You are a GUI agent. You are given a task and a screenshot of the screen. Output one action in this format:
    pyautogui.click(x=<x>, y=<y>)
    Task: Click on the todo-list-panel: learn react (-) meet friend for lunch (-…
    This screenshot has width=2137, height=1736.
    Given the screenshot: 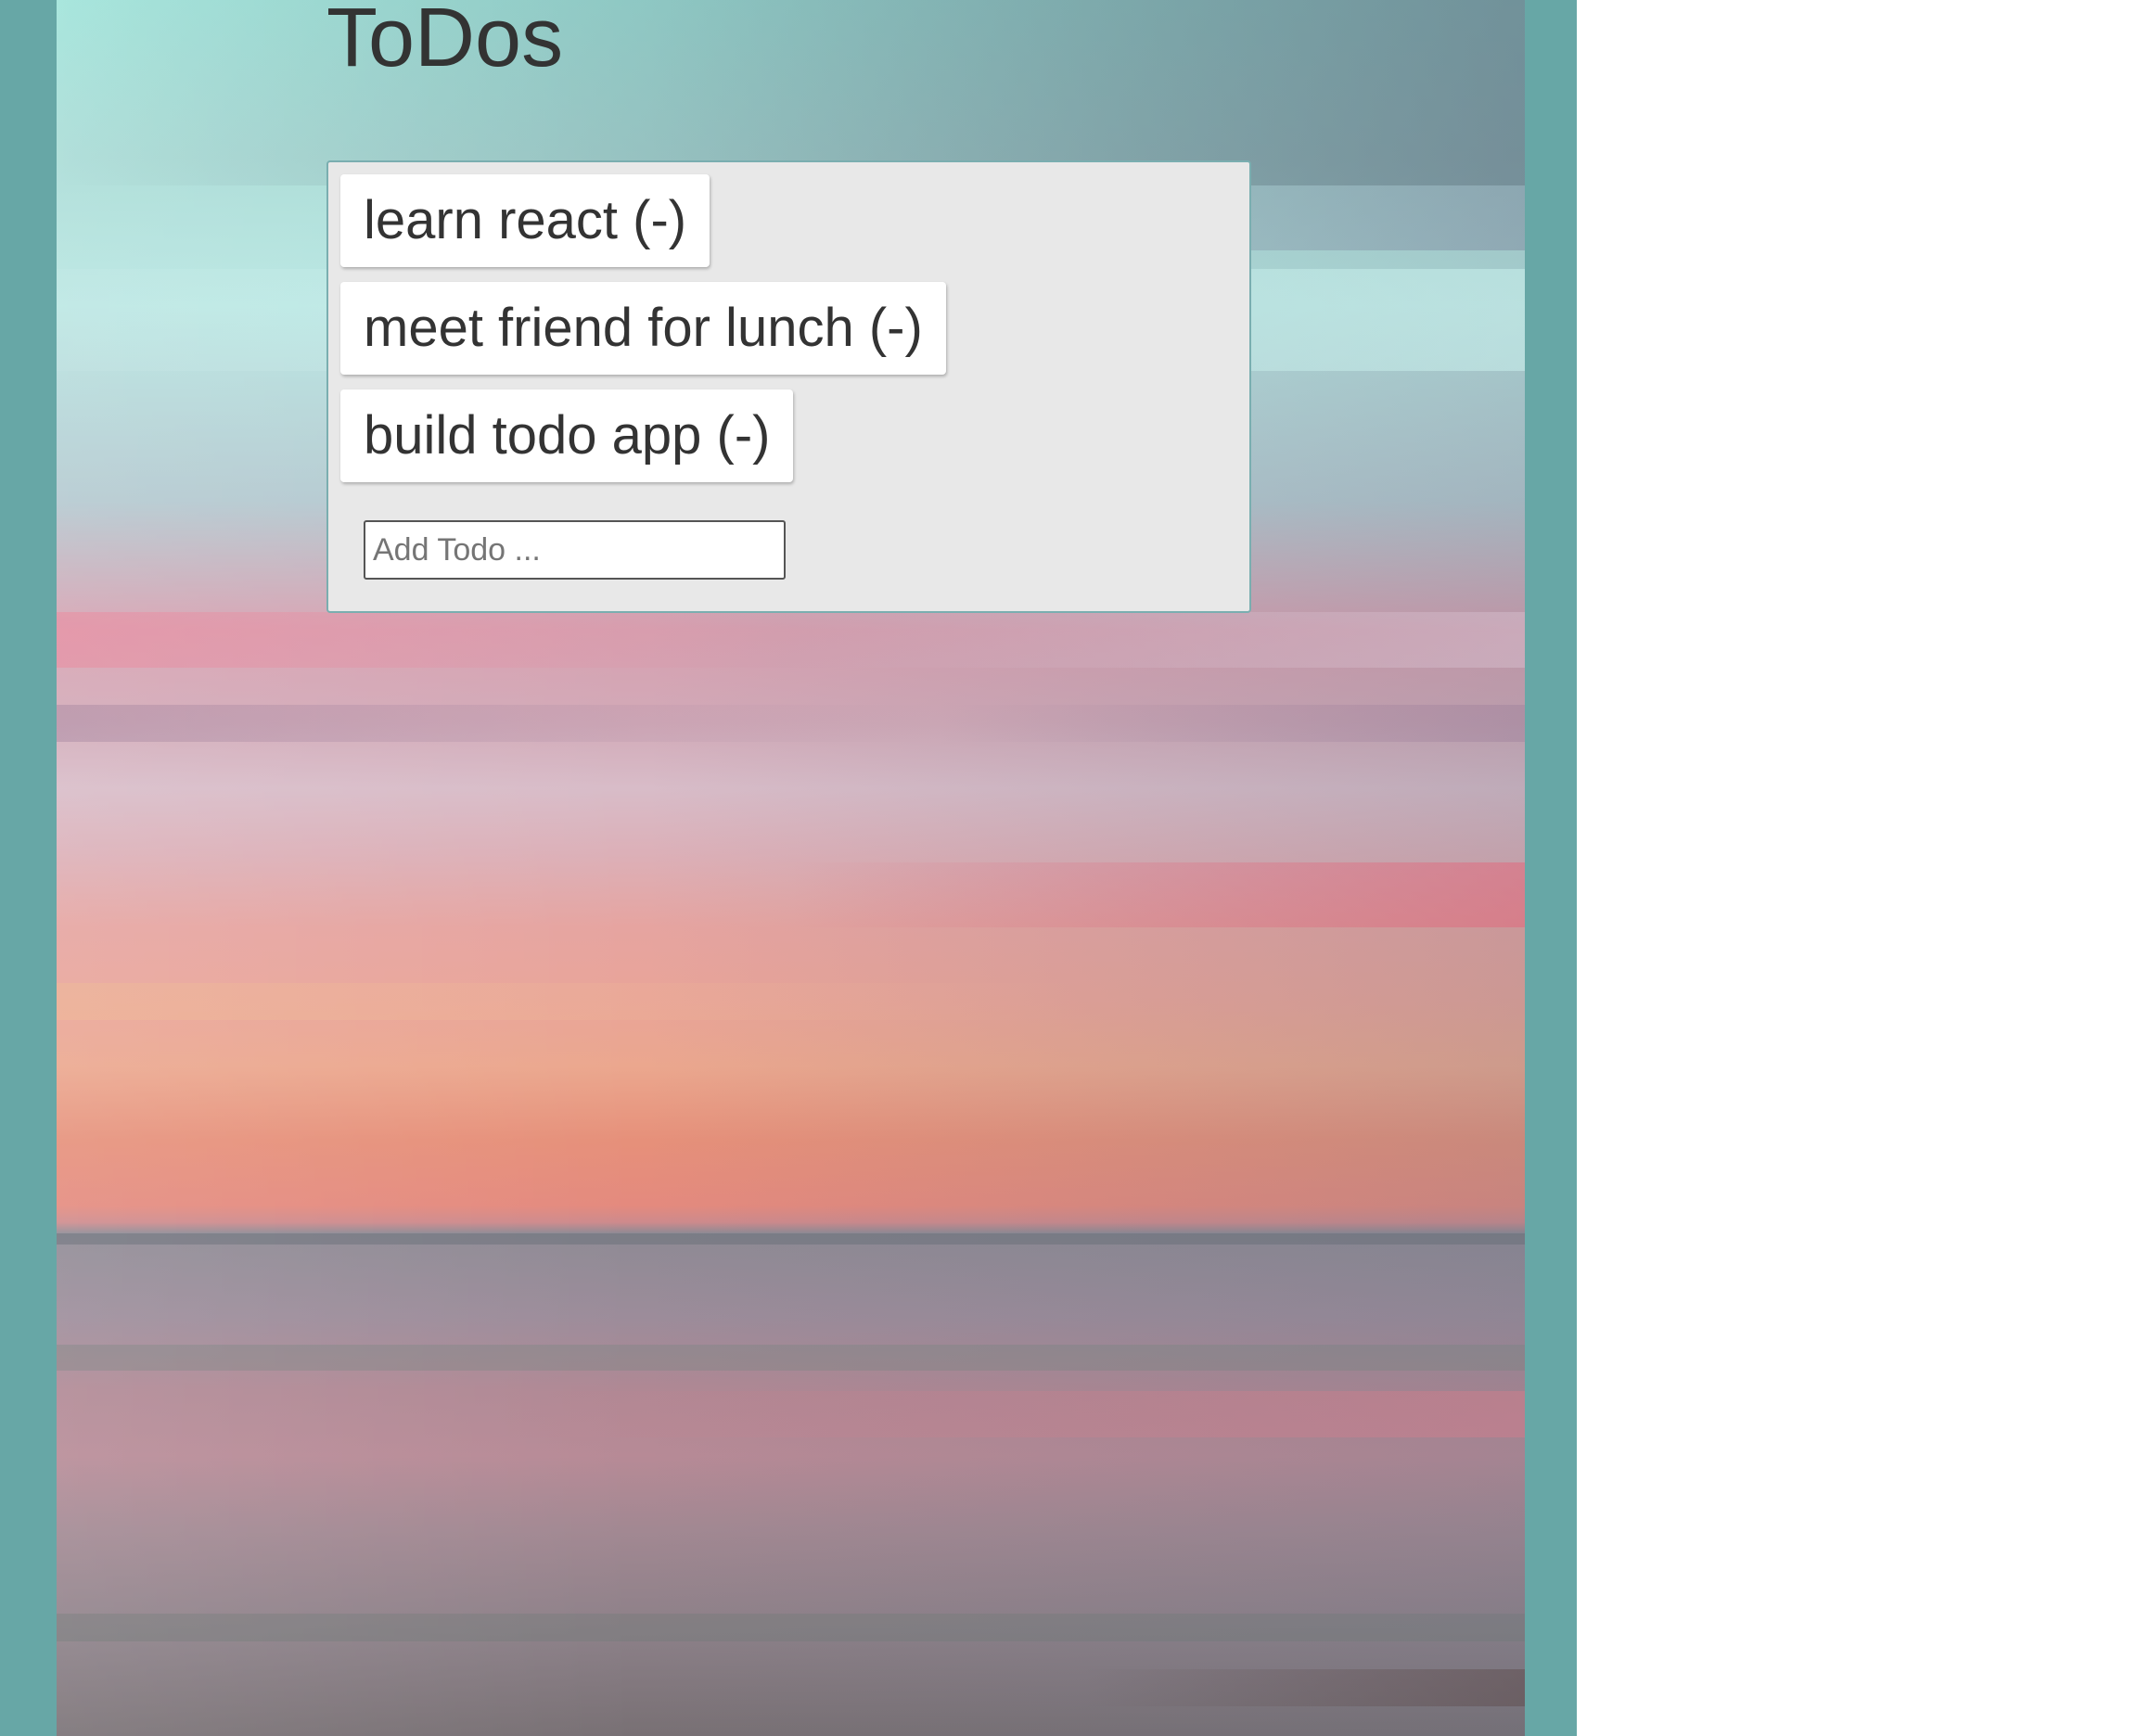 What is the action you would take?
    pyautogui.click(x=789, y=386)
    